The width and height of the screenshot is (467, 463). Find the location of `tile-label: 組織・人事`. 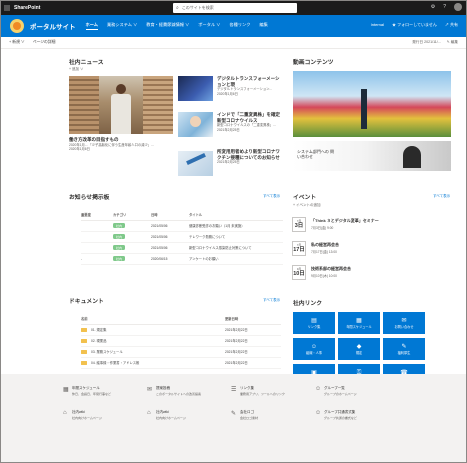

tile-label: 組織・人事 is located at coordinates (314, 352).